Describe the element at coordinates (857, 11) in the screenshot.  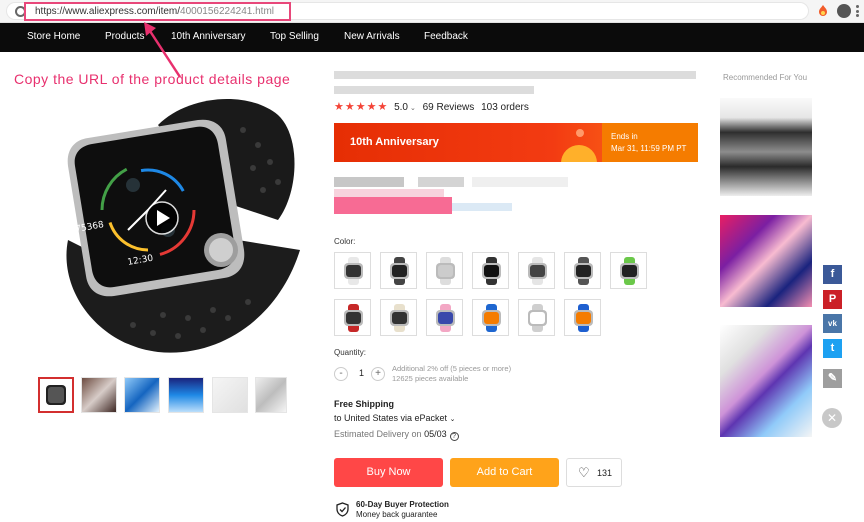
I see `browser-menu-icon` at that location.